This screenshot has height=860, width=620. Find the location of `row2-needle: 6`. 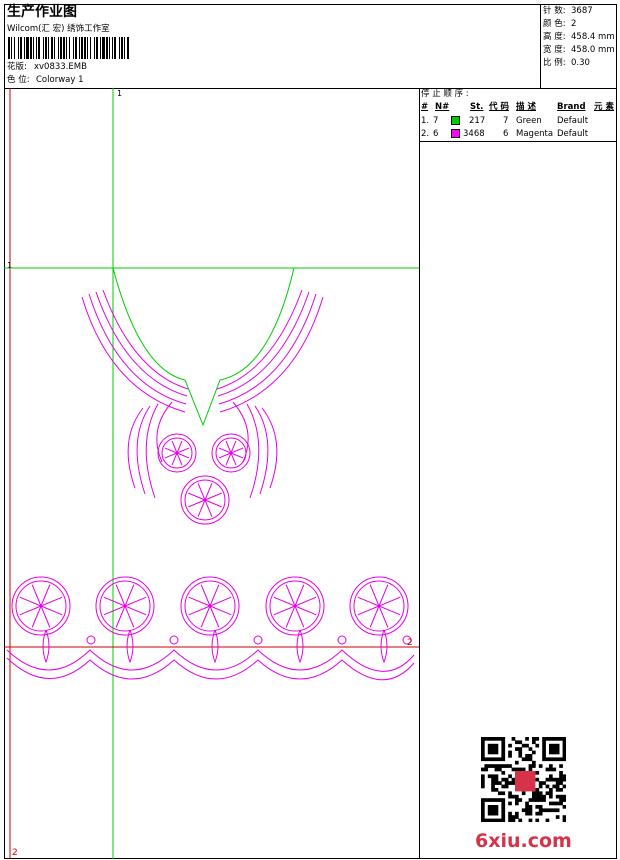

row2-needle: 6 is located at coordinates (436, 134).